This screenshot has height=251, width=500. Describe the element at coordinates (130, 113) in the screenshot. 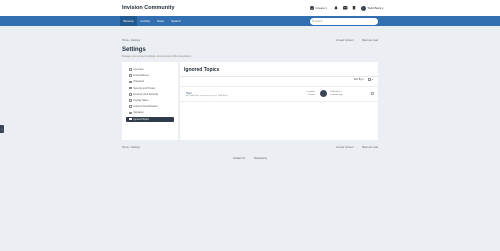

I see `pen-icon` at that location.